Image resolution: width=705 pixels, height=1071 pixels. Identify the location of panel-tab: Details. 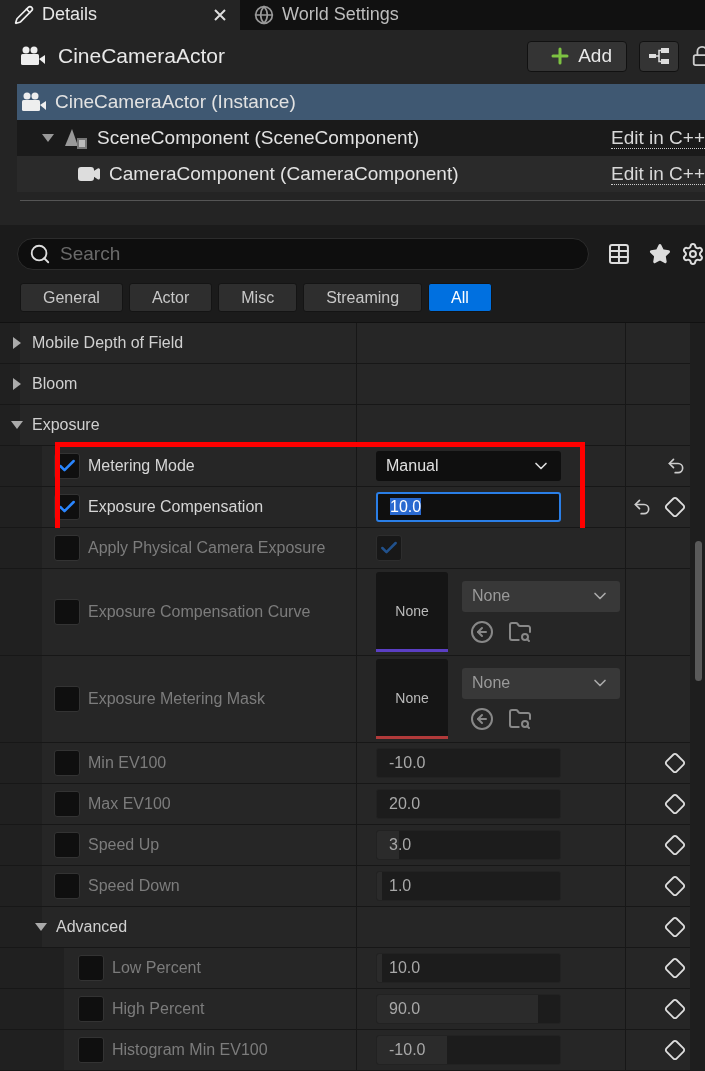
(120, 15).